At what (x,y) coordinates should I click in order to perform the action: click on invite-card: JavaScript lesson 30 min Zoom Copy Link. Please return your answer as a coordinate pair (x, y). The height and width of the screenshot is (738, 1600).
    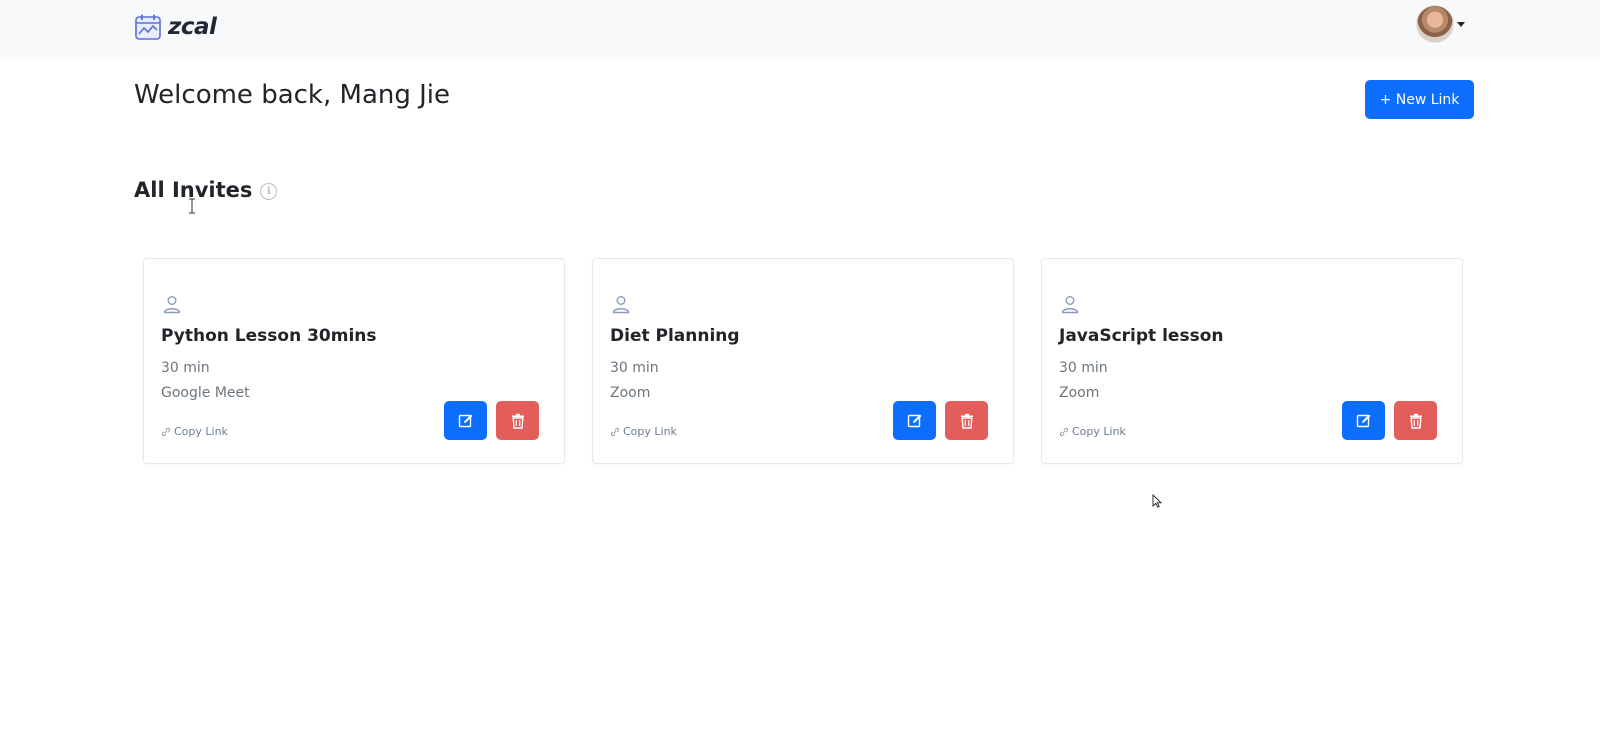
    Looking at the image, I should click on (1252, 361).